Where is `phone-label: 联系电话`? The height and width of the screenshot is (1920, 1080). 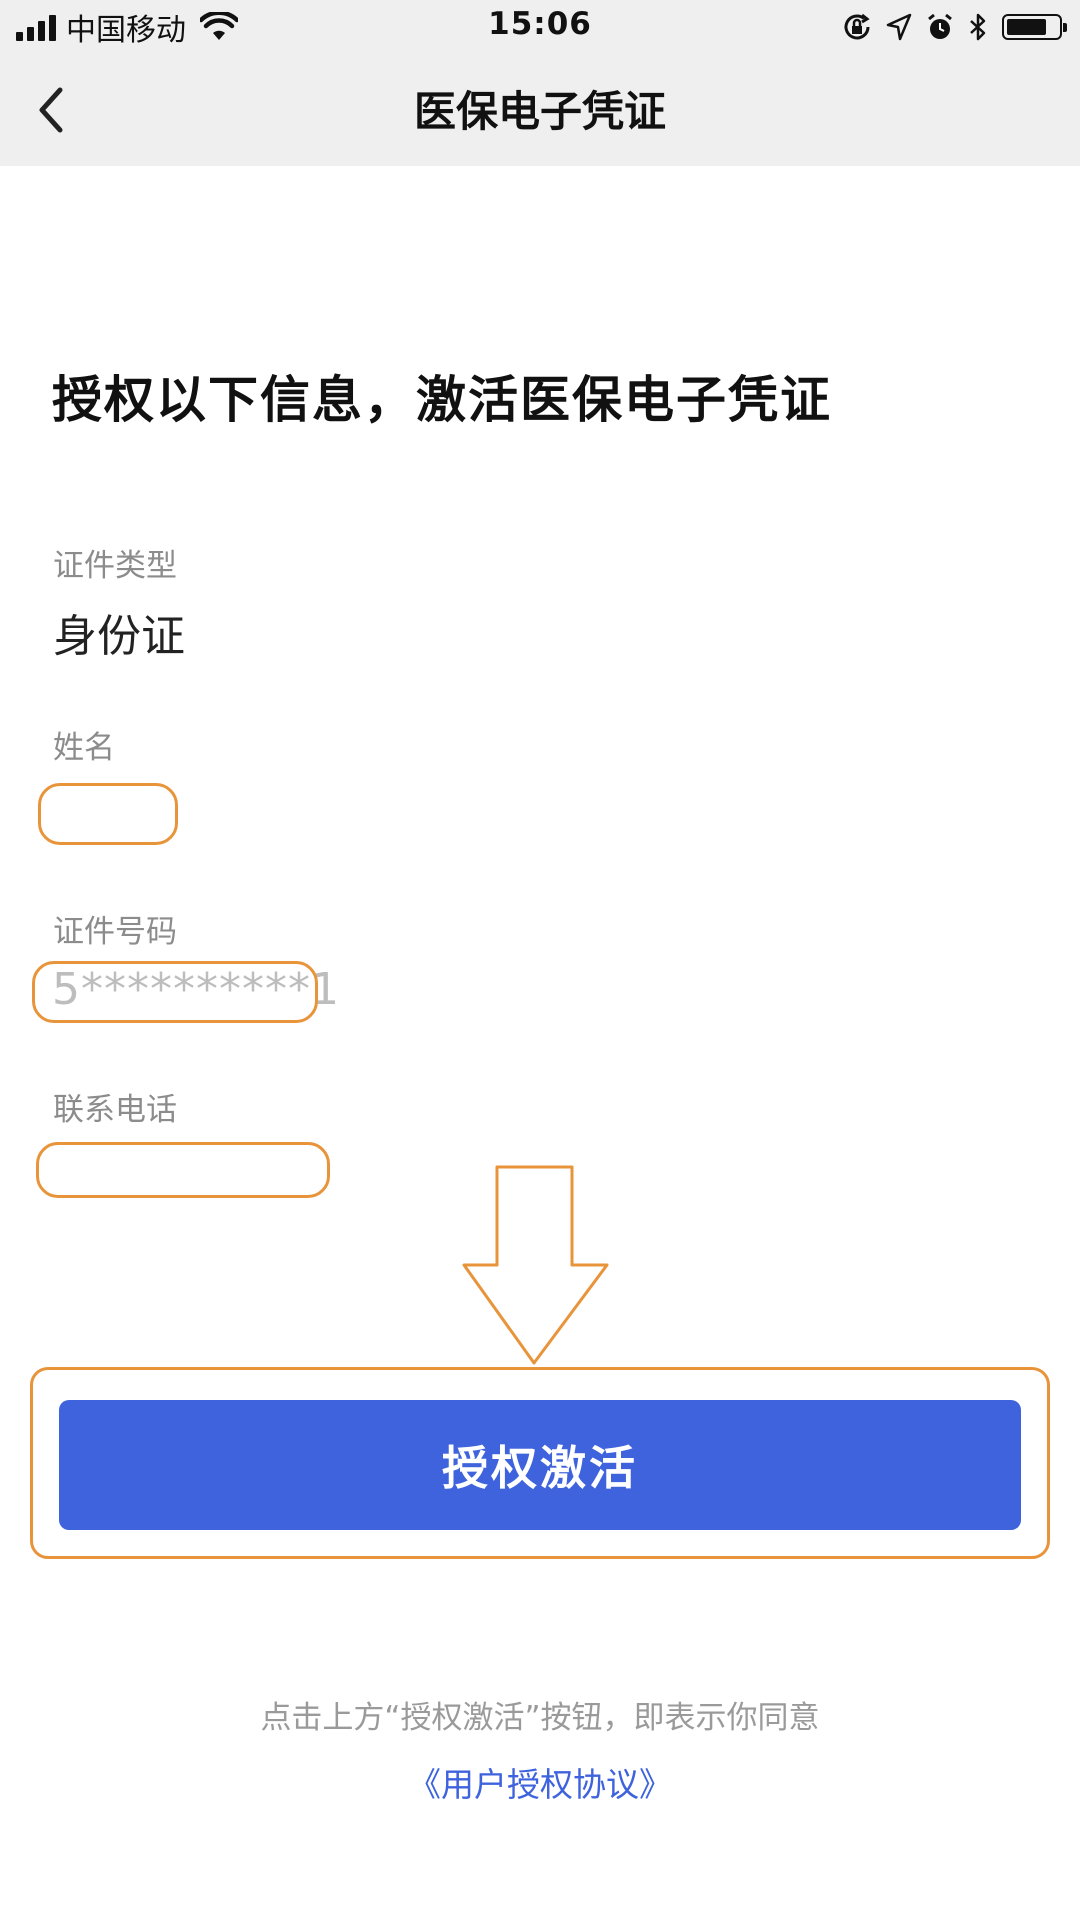
phone-label: 联系电话 is located at coordinates (115, 1110).